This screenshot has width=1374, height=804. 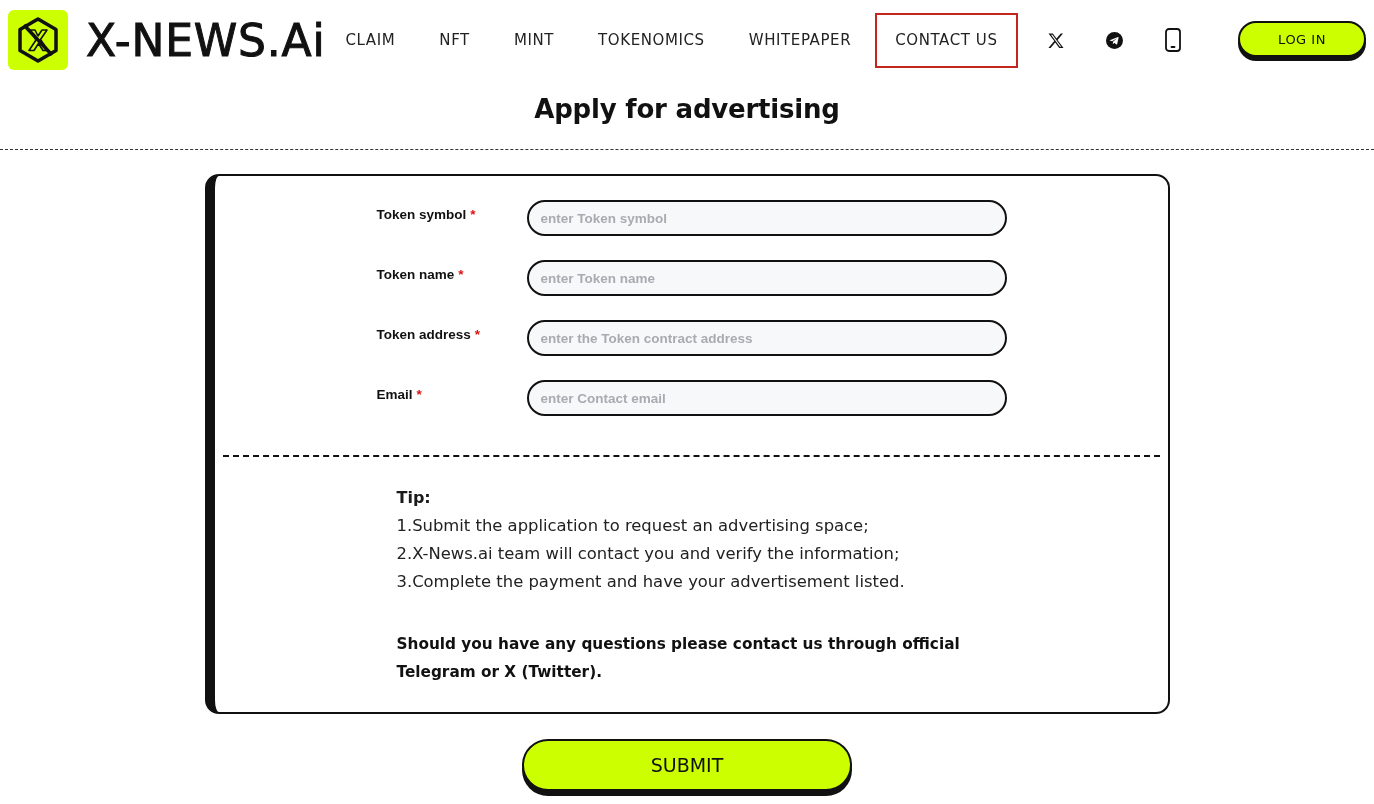 What do you see at coordinates (38, 40) in the screenshot?
I see `logo-icon` at bounding box center [38, 40].